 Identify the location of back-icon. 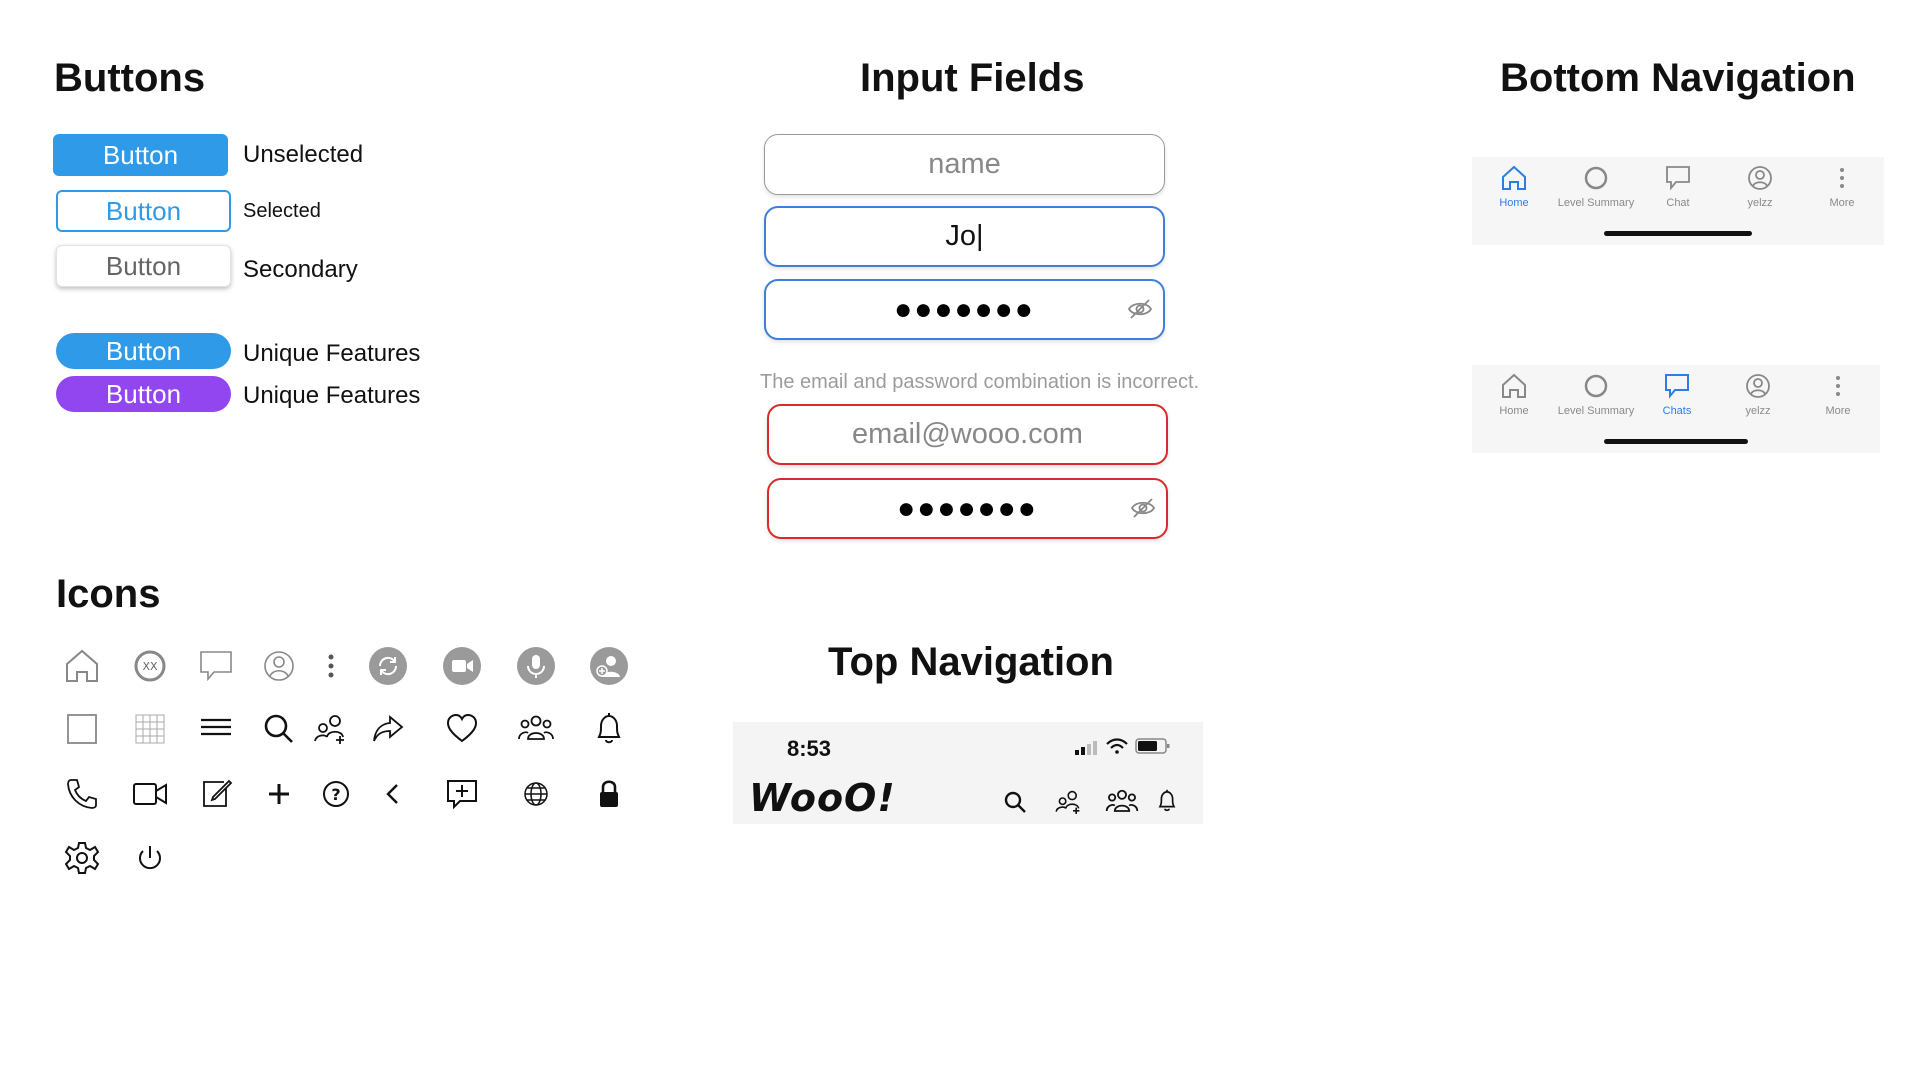
(393, 794).